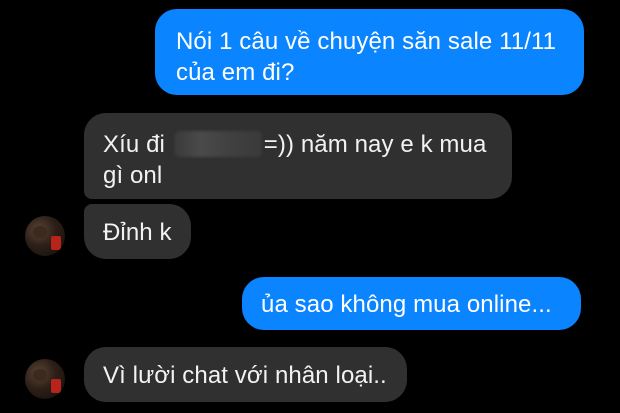 The width and height of the screenshot is (620, 413). What do you see at coordinates (134, 144) in the screenshot?
I see `message-text-start: Xíu đi` at bounding box center [134, 144].